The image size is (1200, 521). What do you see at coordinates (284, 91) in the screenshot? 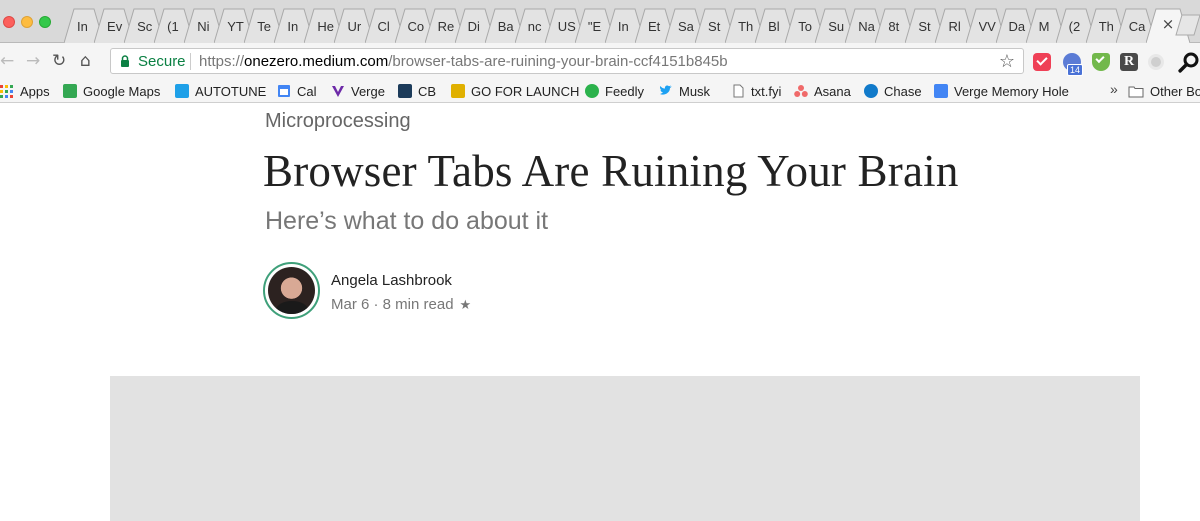
I see `calendar-icon` at bounding box center [284, 91].